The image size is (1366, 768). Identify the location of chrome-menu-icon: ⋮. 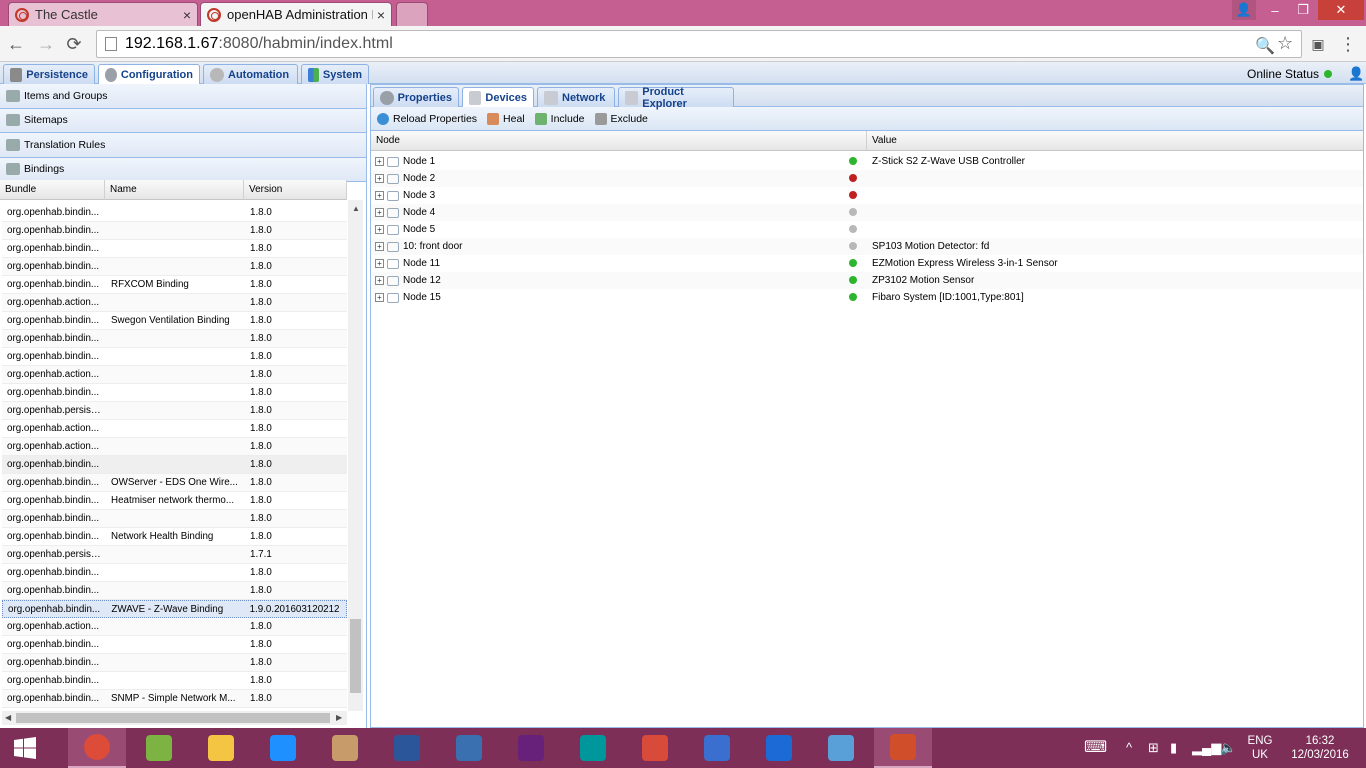
(1348, 44).